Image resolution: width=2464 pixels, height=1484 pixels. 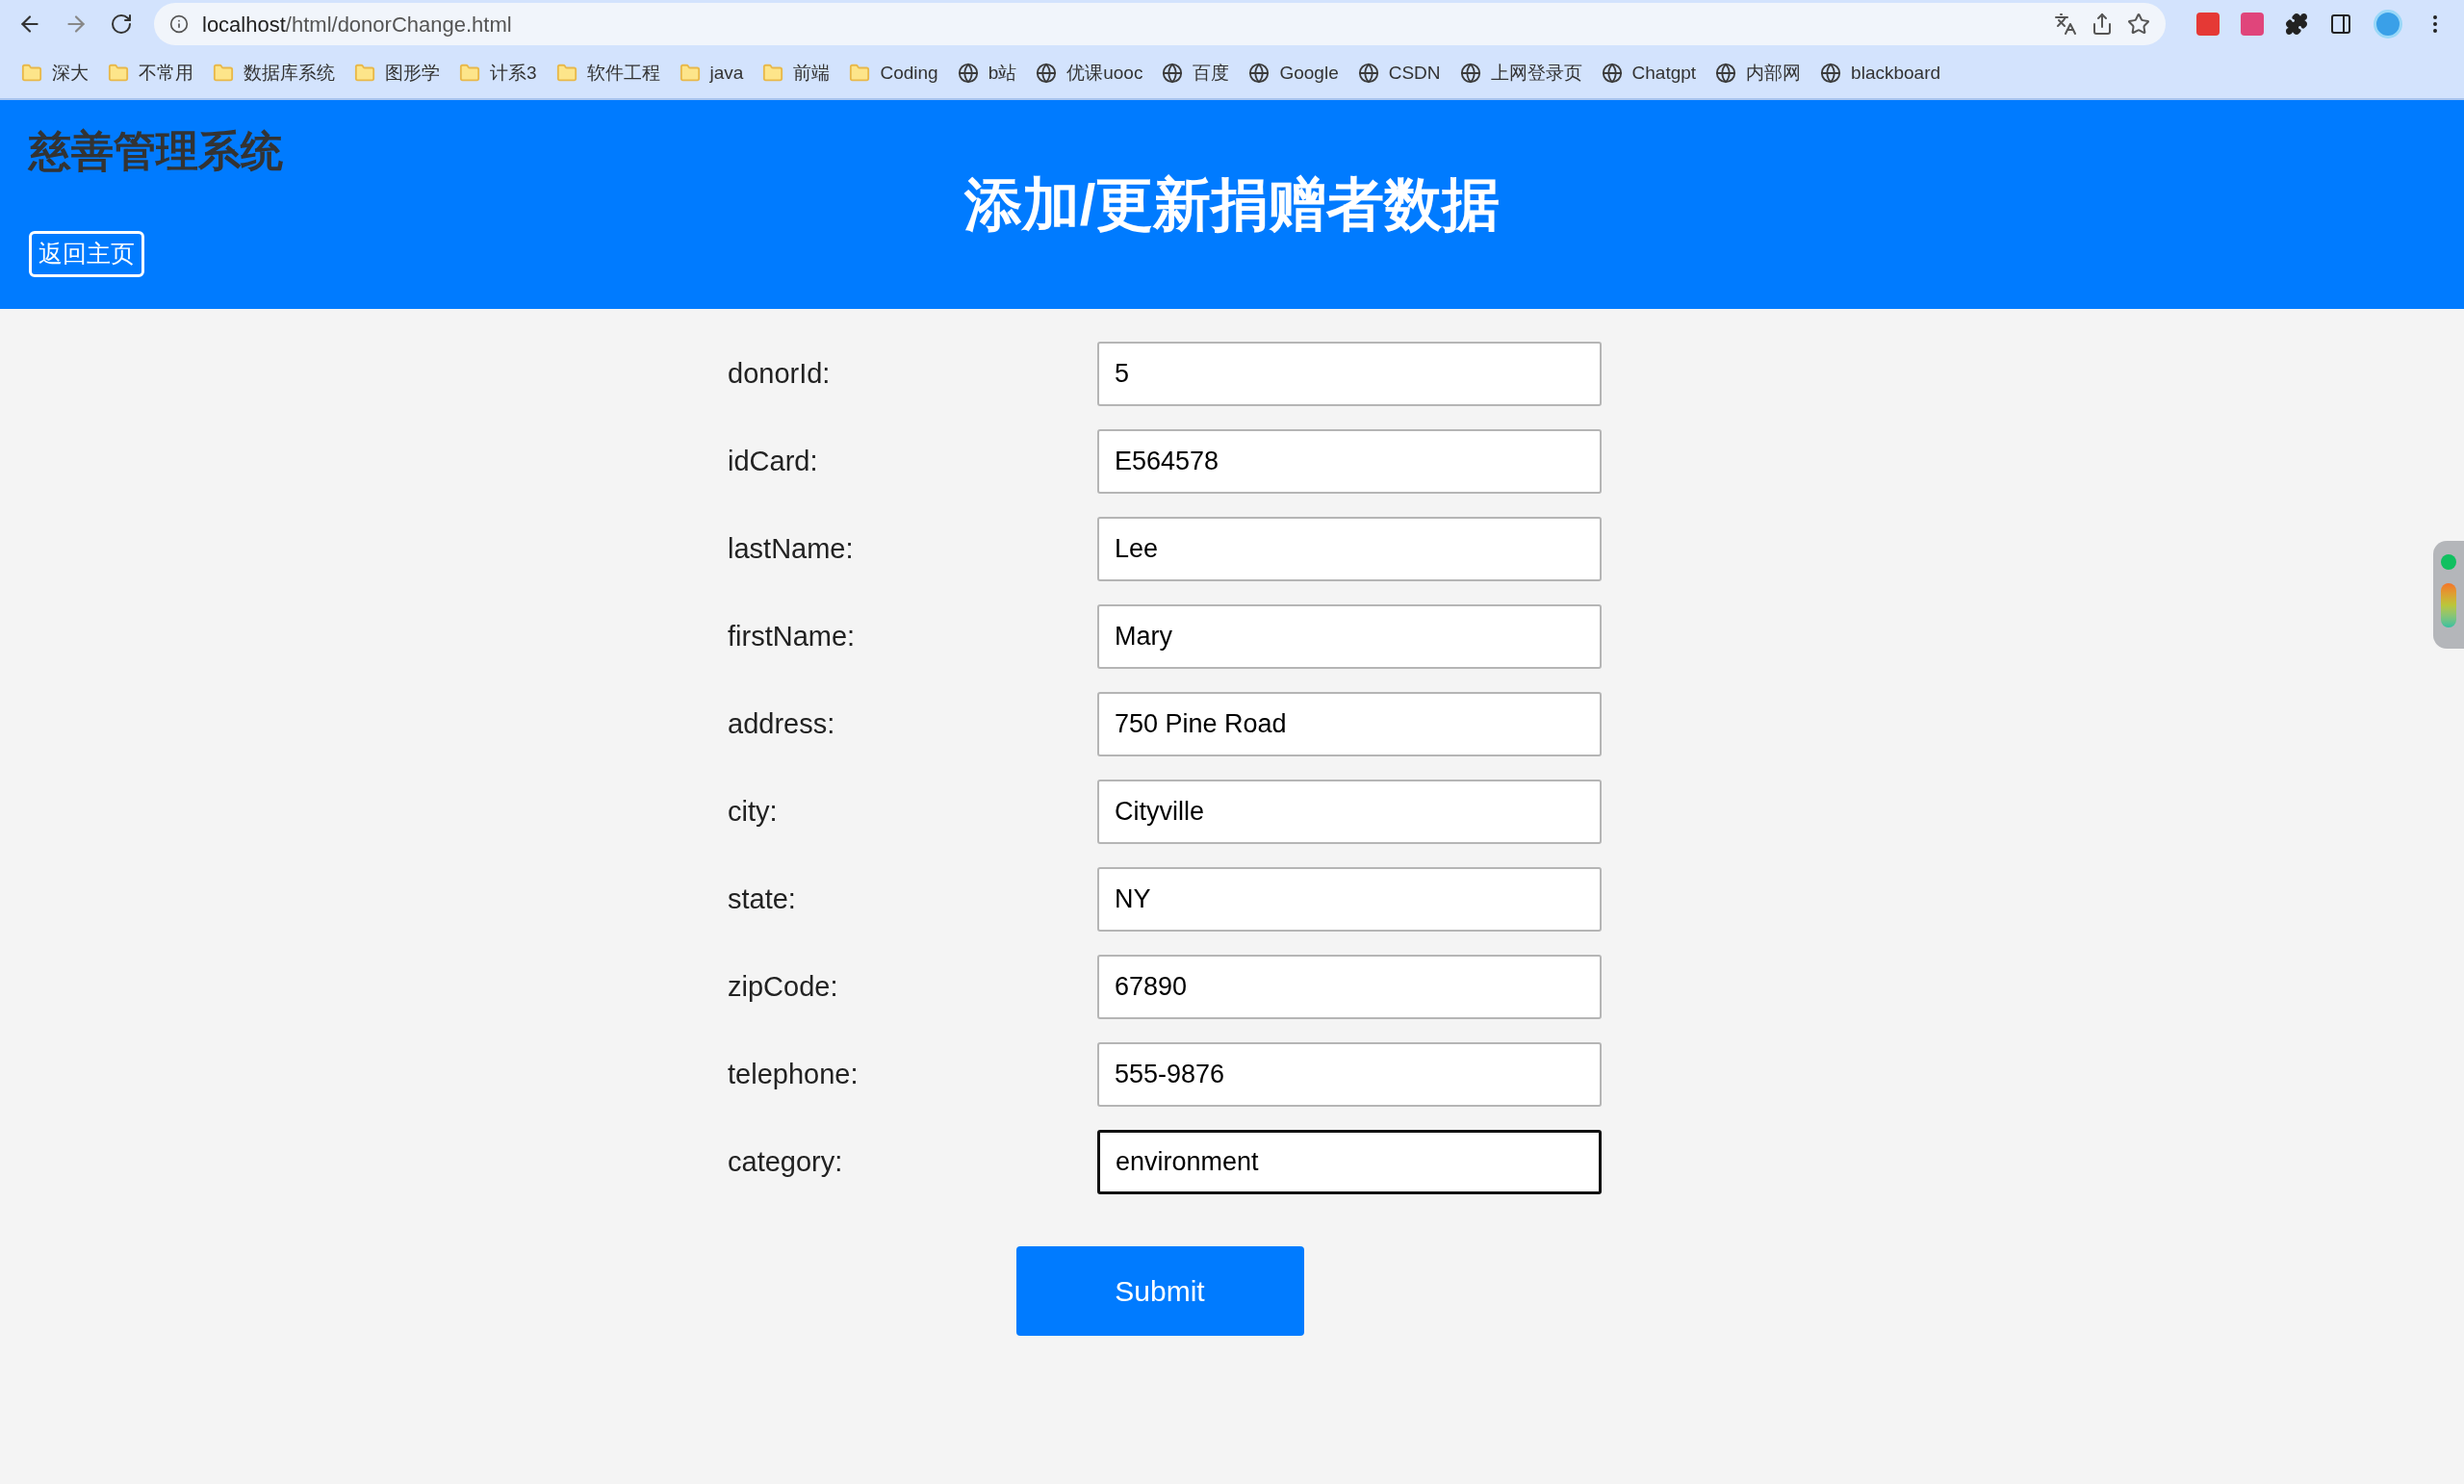 I want to click on back-home-button: 返回主页, so click(x=86, y=254).